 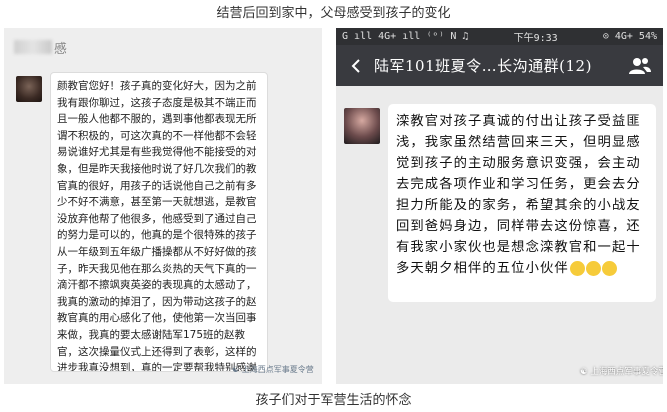 I want to click on top-caption: 结营后回到家中，父母感受到孩子的变化, so click(x=333, y=13).